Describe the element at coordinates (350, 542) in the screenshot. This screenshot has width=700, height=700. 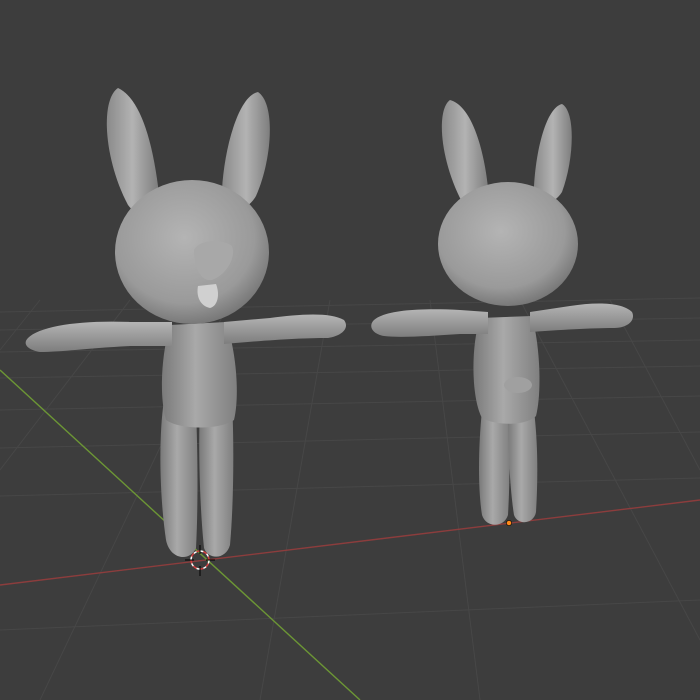
I see `x-axis-line` at that location.